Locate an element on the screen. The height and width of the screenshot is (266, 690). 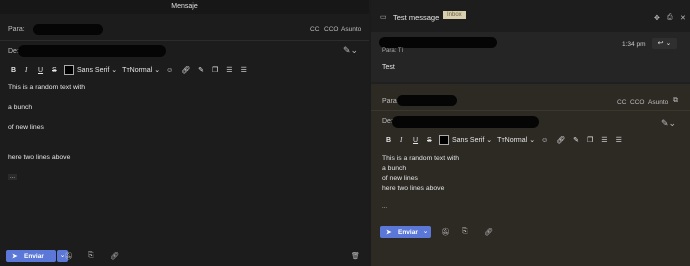
message-body: Test is located at coordinates (388, 67).